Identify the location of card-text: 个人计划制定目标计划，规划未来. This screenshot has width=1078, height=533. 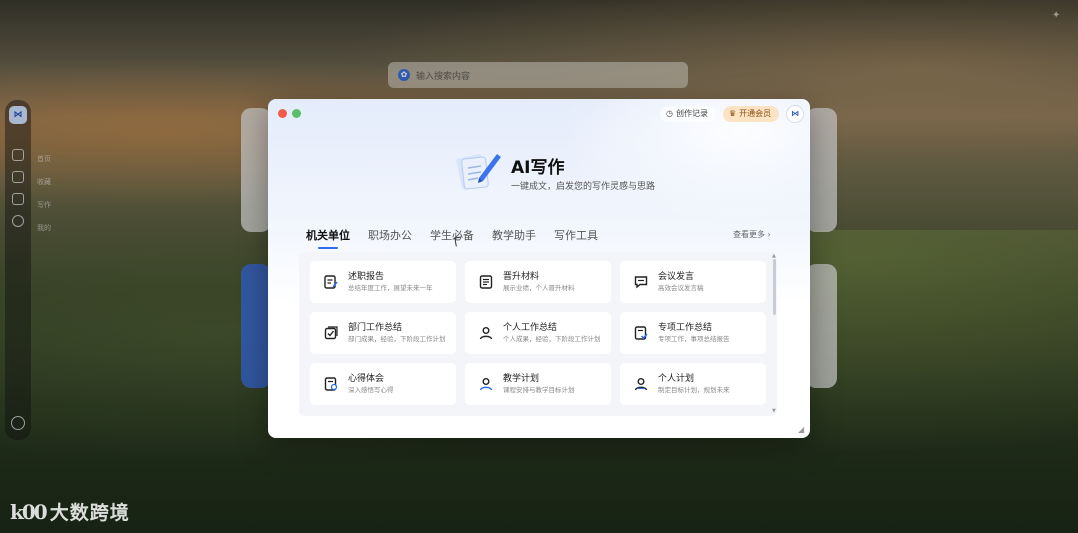
(694, 384).